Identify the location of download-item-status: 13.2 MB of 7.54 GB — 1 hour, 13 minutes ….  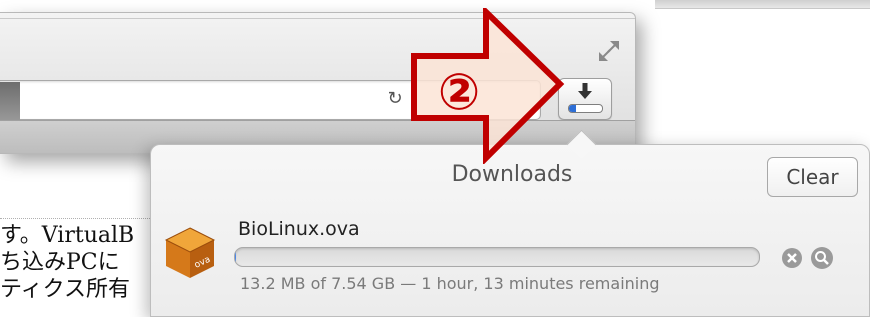
(450, 283).